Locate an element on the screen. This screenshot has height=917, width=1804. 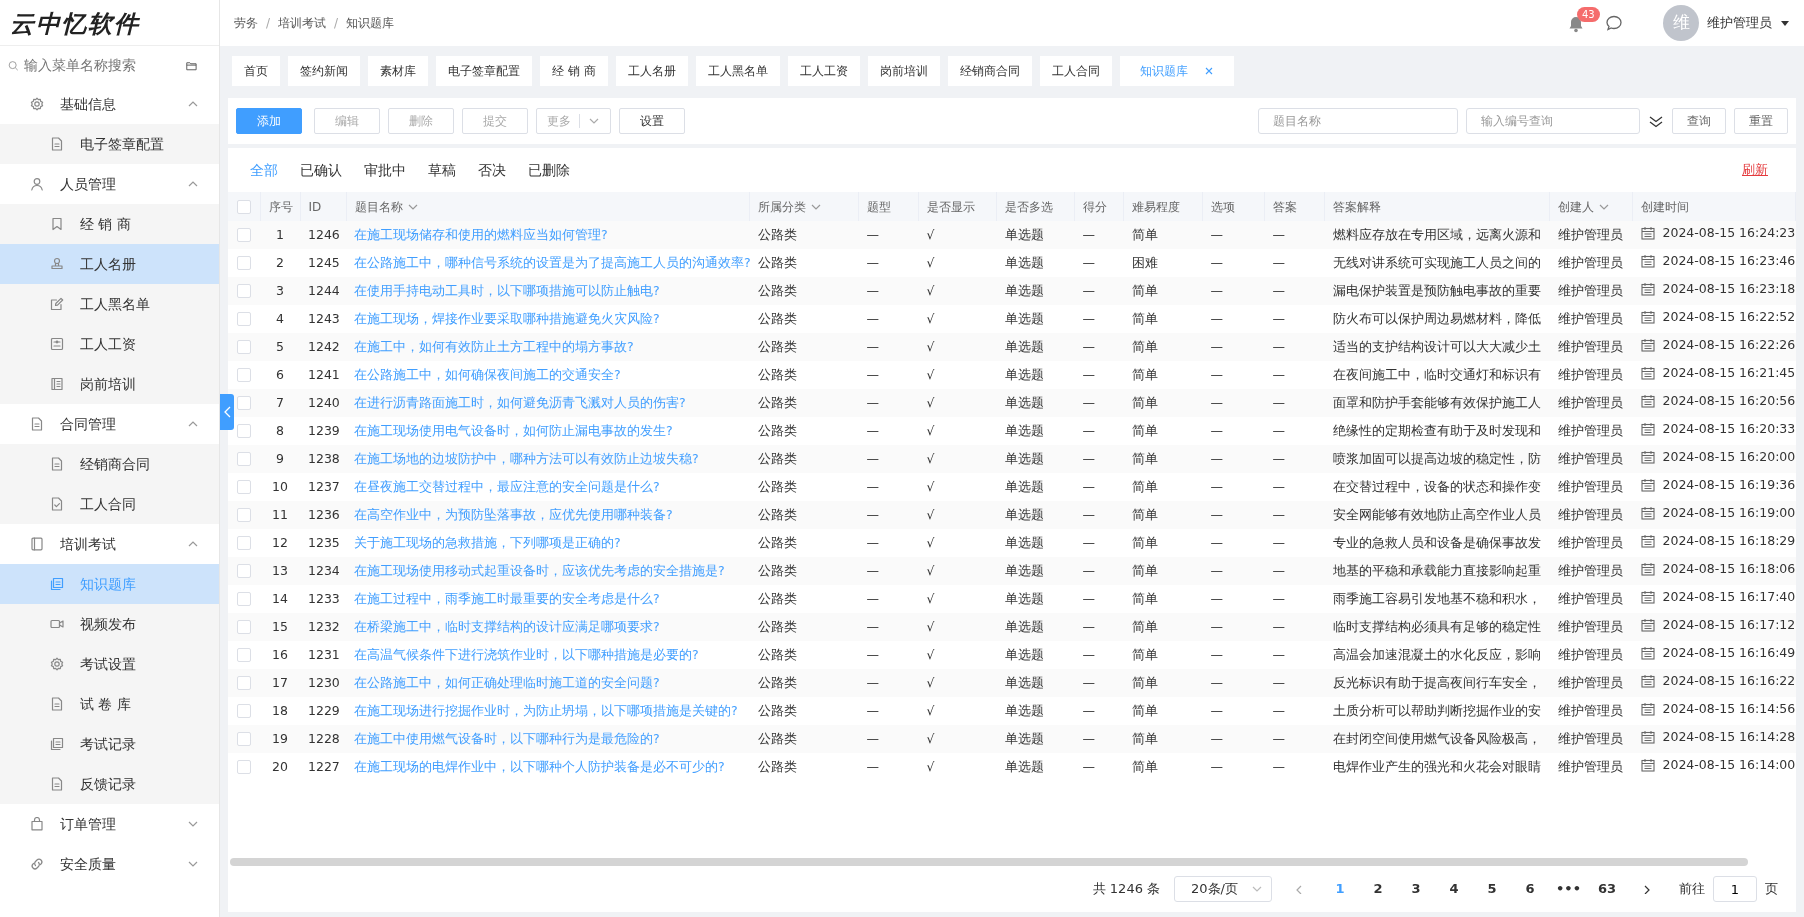
page-number: ••• is located at coordinates (1568, 889).